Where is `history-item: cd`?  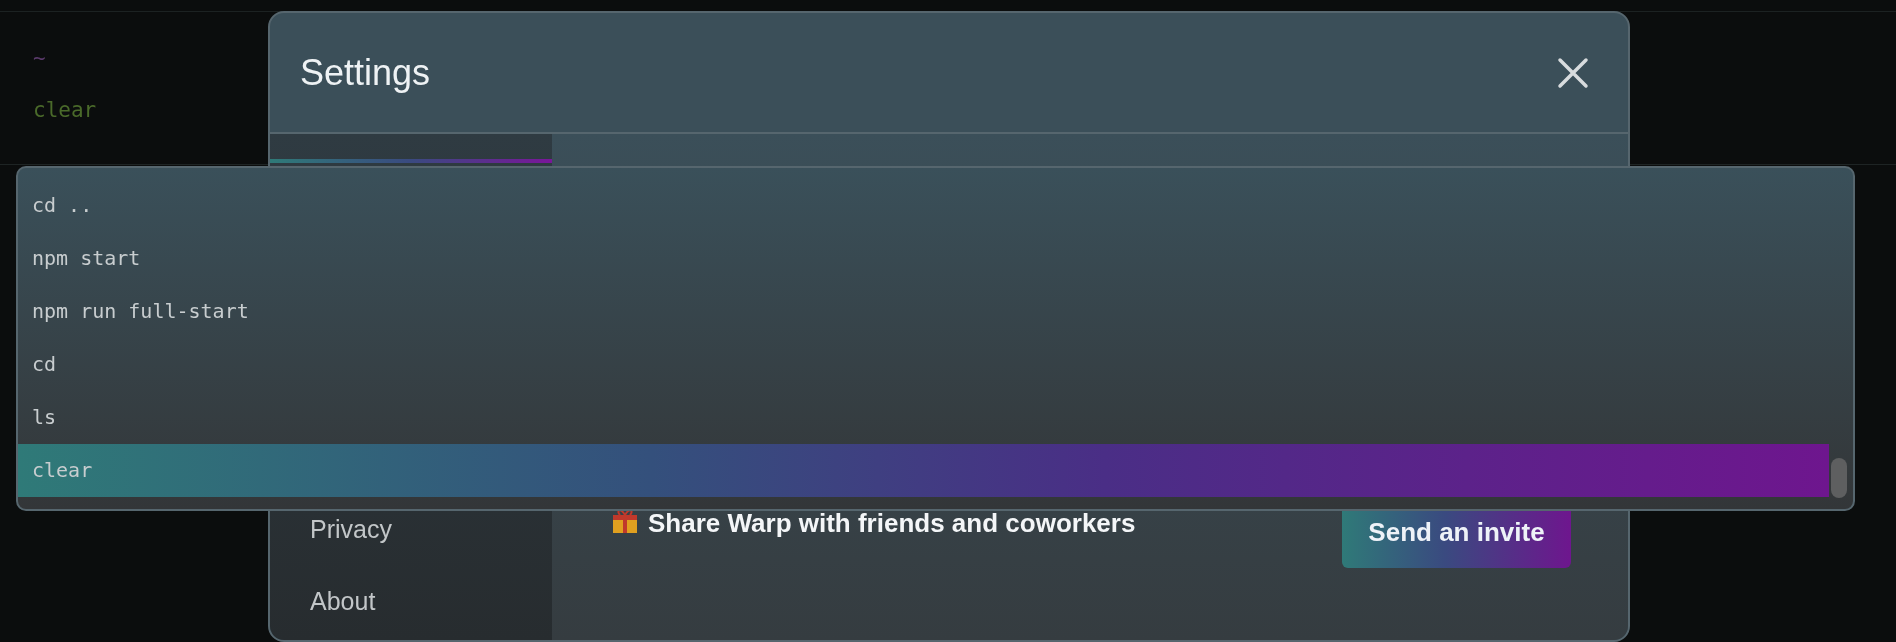 history-item: cd is located at coordinates (923, 364).